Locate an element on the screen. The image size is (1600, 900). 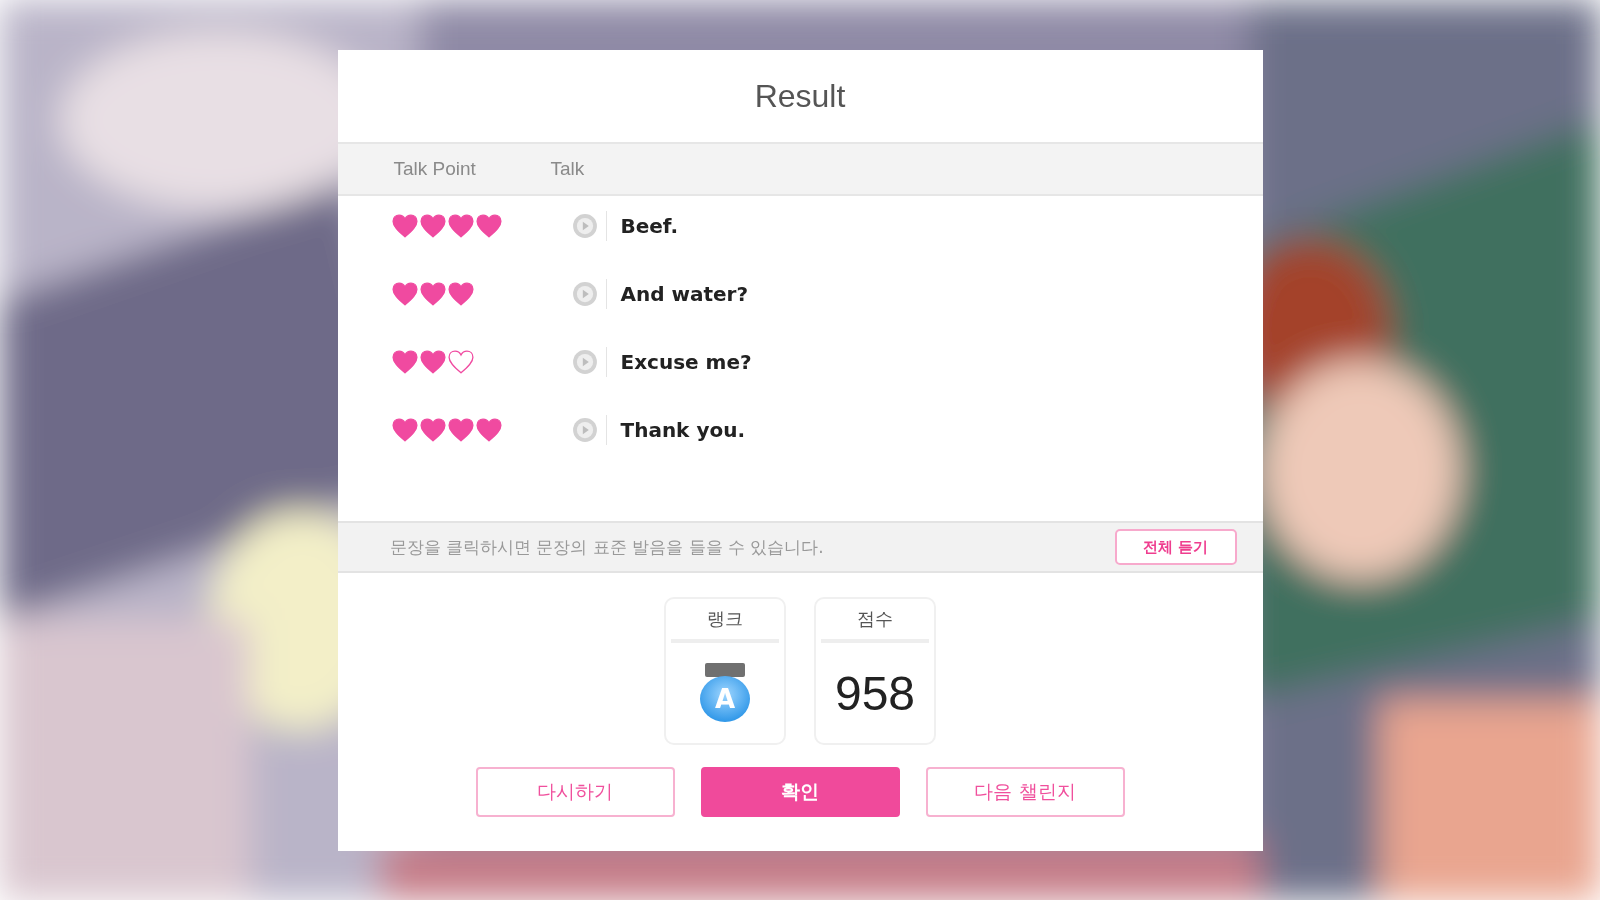
talk-sentence: Excuse me? is located at coordinates (686, 362).